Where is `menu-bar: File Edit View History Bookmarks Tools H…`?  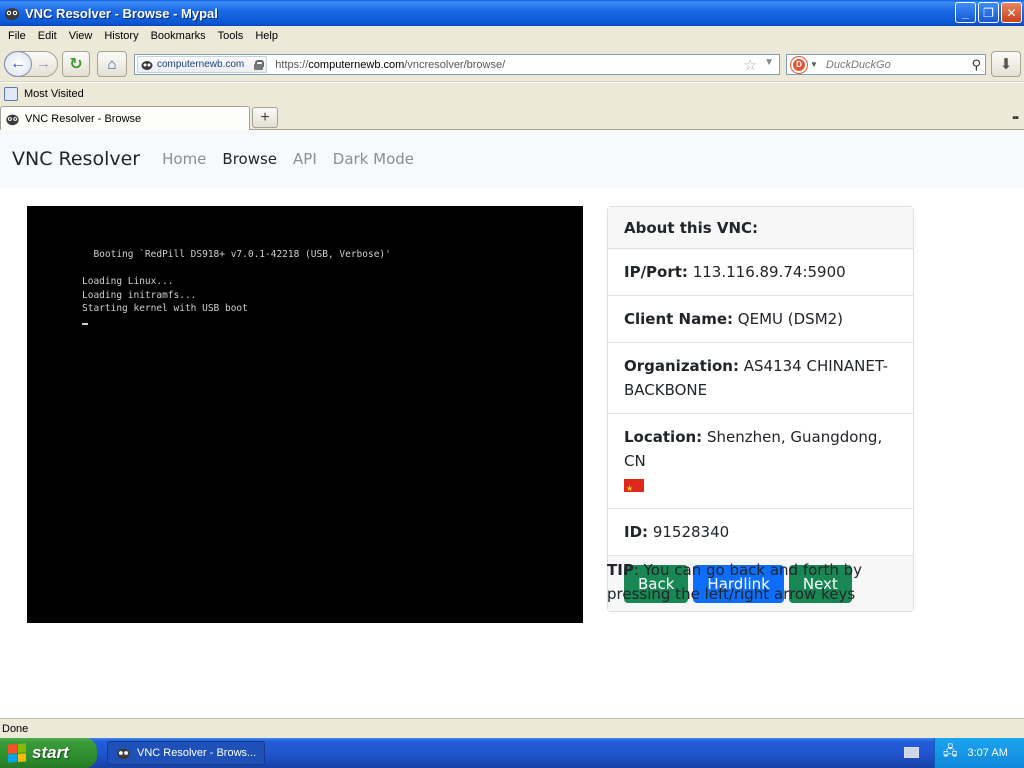
menu-bar: File Edit View History Bookmarks Tools H… is located at coordinates (512, 36).